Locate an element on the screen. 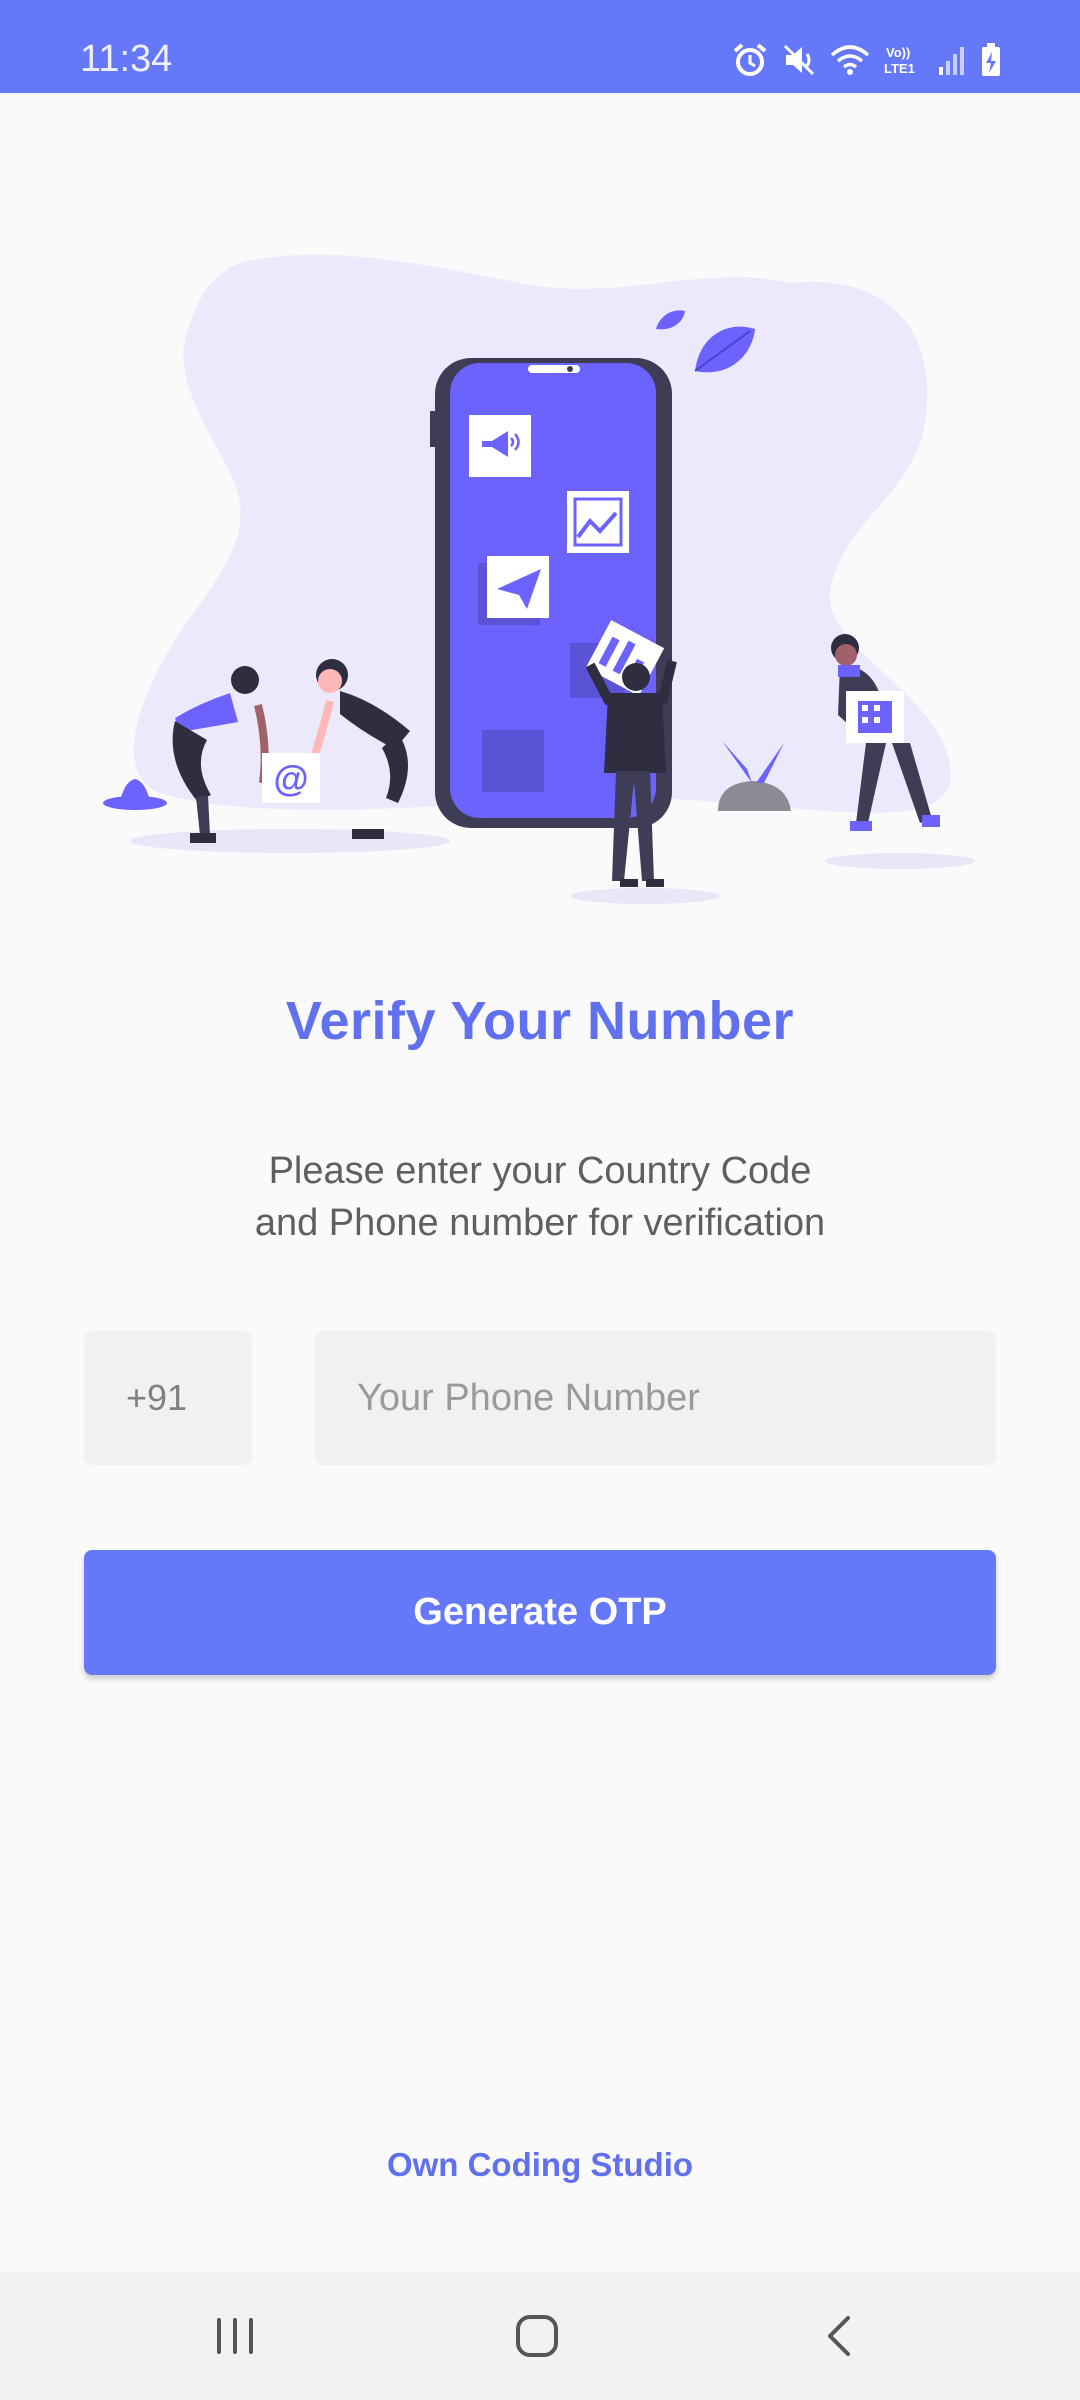 This screenshot has width=1080, height=2400. signal-icon is located at coordinates (952, 60).